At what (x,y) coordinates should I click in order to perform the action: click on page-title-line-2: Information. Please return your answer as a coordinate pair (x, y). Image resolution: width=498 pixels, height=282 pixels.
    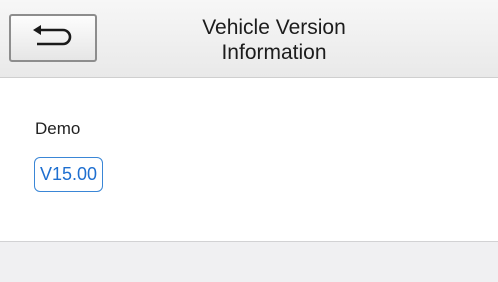
    Looking at the image, I should click on (274, 52).